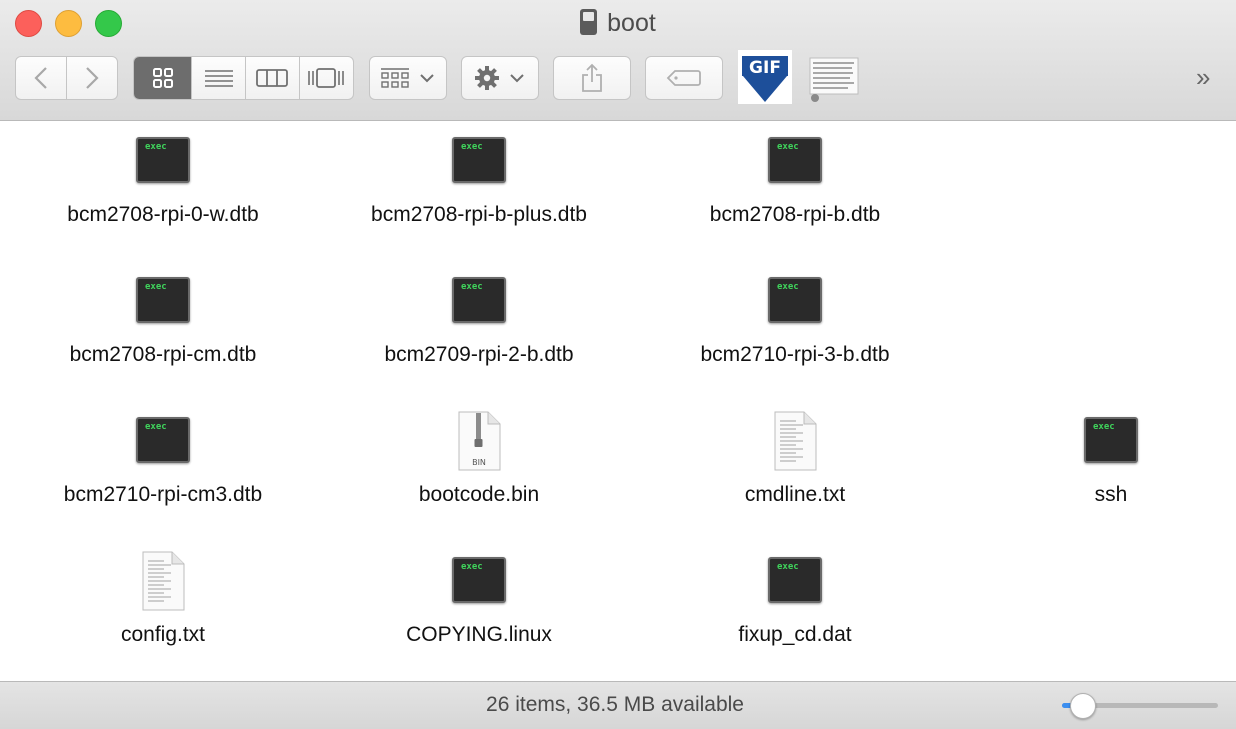  I want to click on window-title-text: boot, so click(631, 23).